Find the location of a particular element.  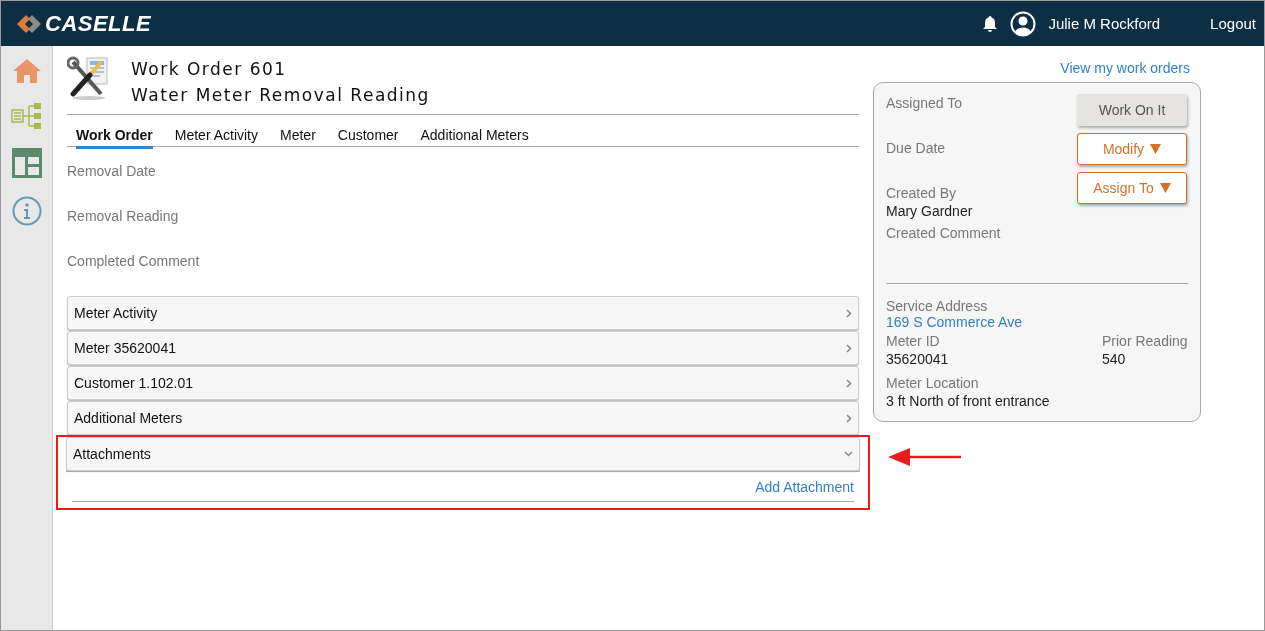

field-label: Service Address is located at coordinates (937, 306).